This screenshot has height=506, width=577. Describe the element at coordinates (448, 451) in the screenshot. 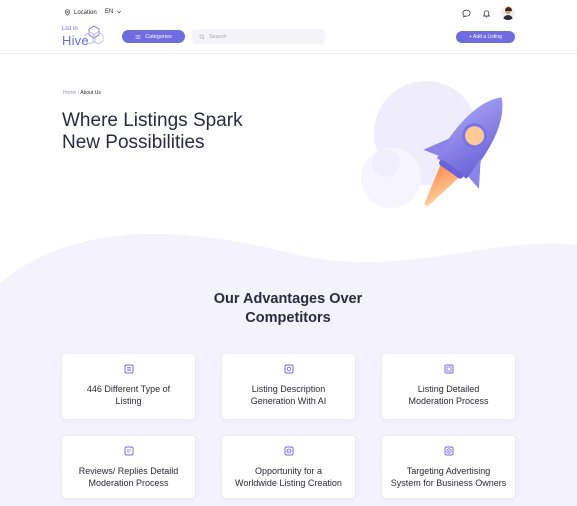

I see `target-icon` at that location.